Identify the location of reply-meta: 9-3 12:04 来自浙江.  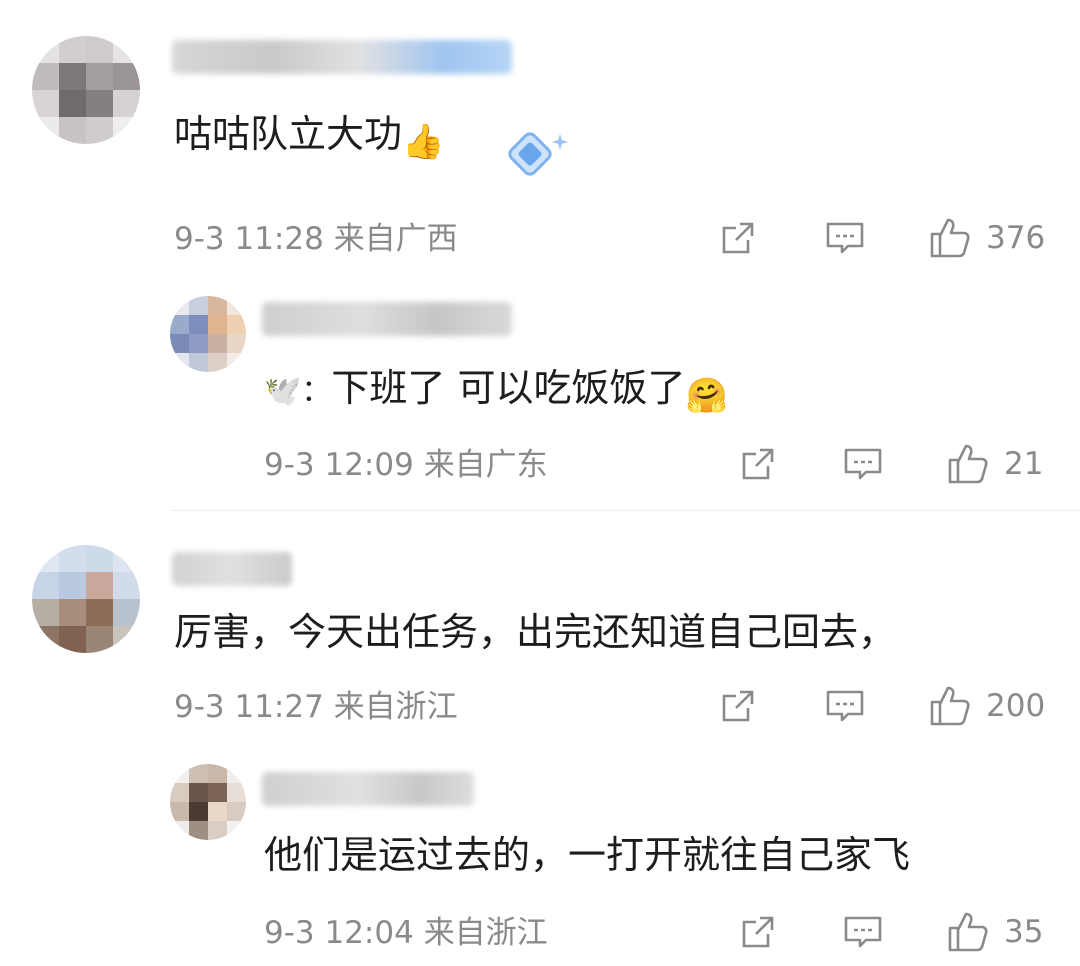
(406, 933).